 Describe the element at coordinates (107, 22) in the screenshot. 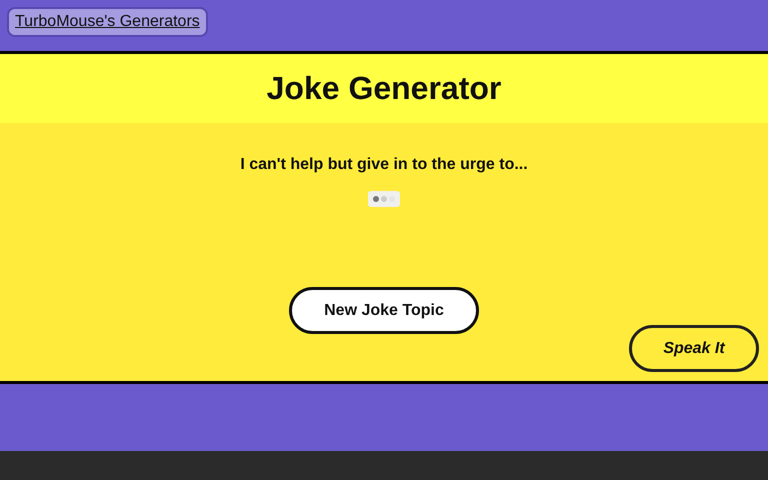

I see `generators-link: TurboMouse's Generators` at that location.